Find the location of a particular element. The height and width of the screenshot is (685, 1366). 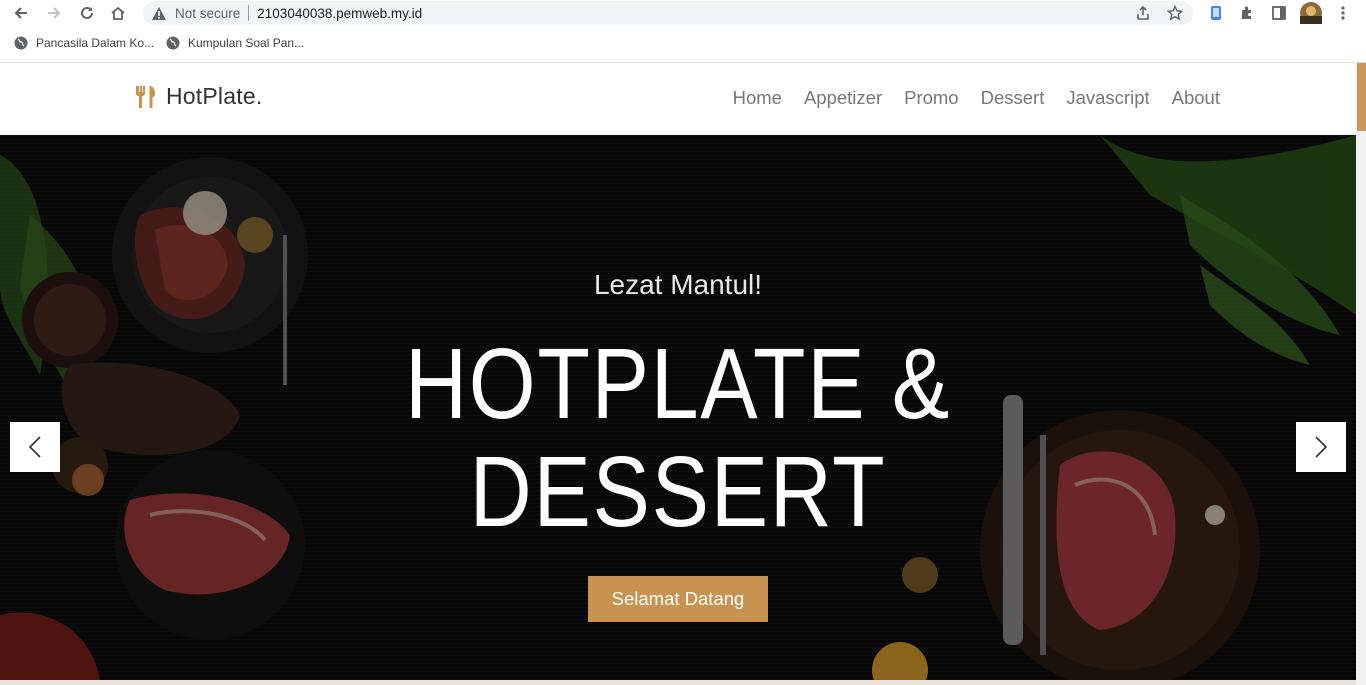

carousel-next-button is located at coordinates (1321, 447).